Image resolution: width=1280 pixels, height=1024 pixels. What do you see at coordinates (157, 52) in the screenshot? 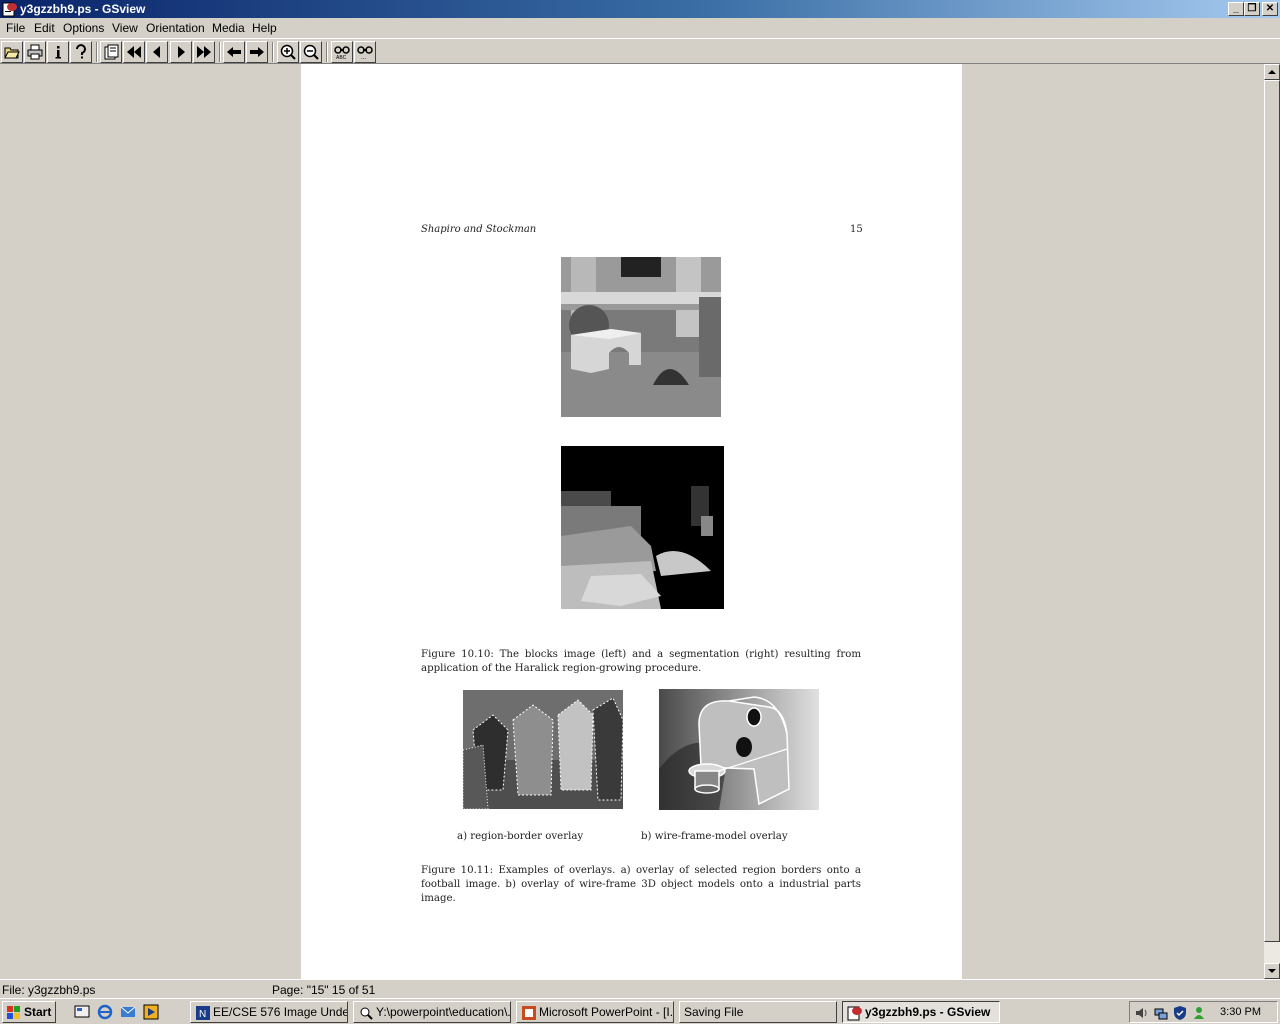
I see `prev-page-icon` at bounding box center [157, 52].